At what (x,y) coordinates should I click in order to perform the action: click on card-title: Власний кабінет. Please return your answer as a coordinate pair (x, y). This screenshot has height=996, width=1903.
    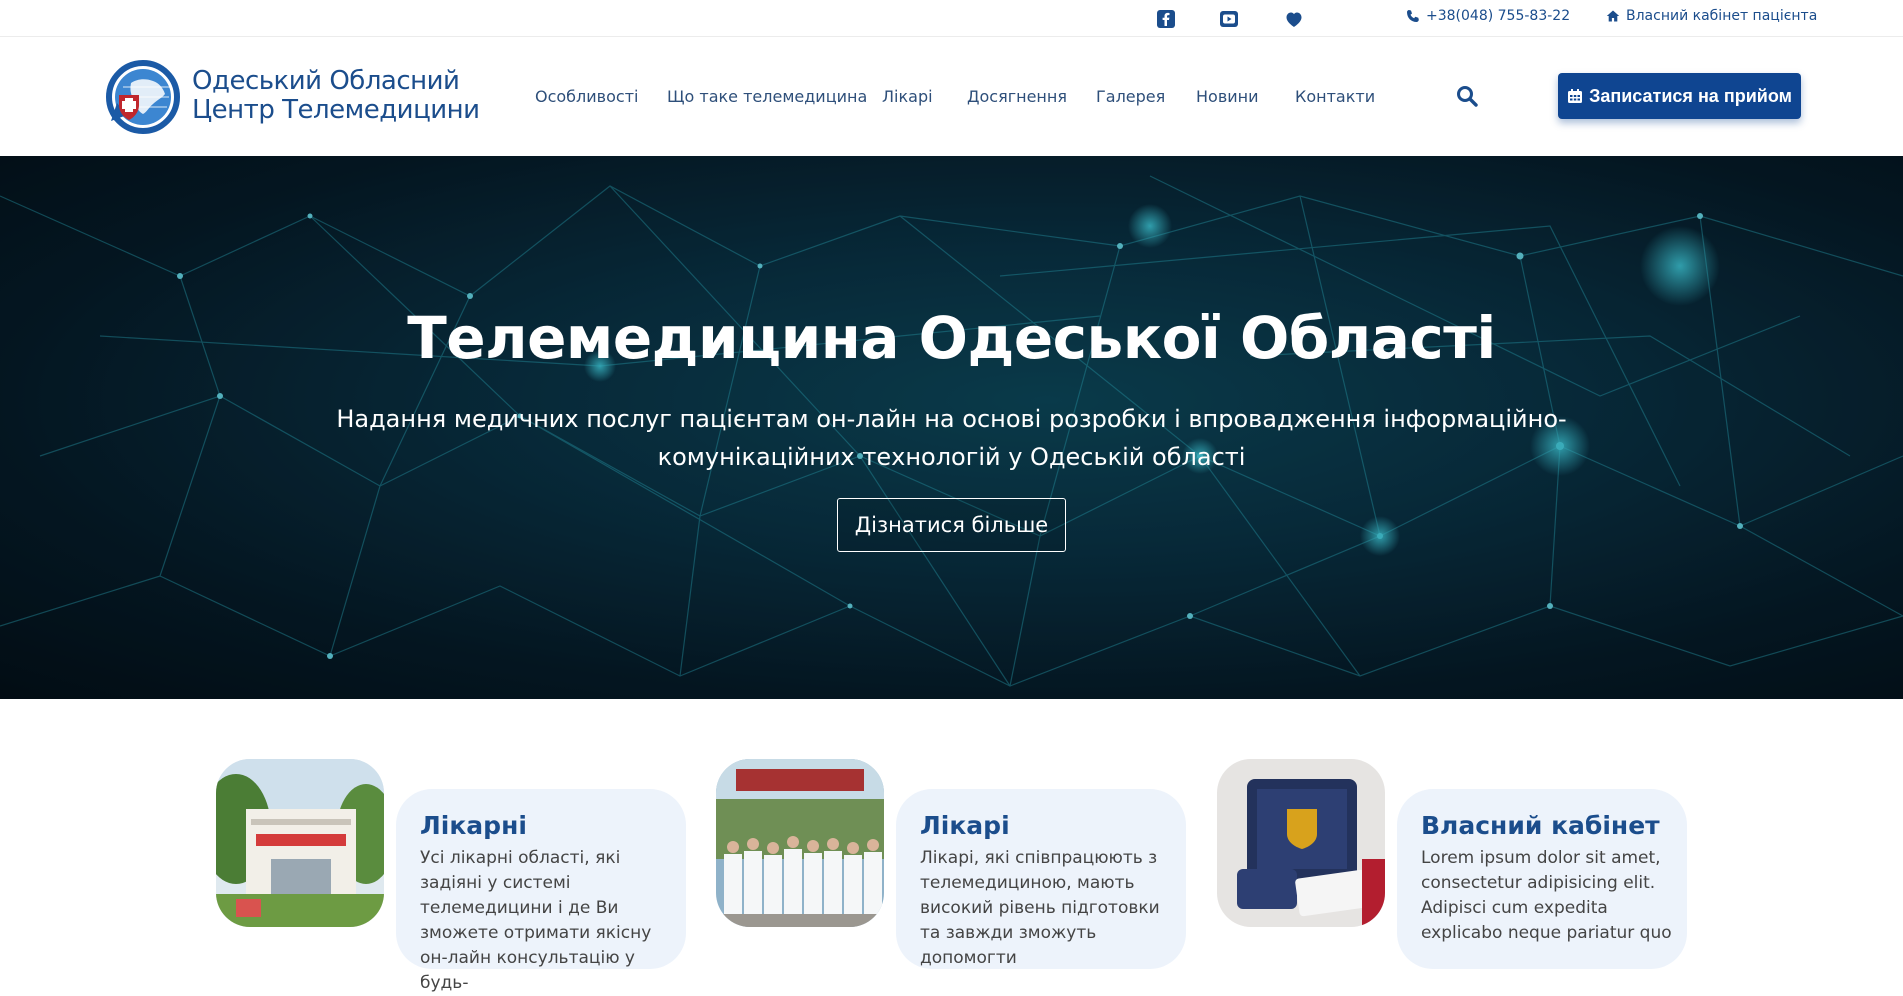
    Looking at the image, I should click on (1540, 825).